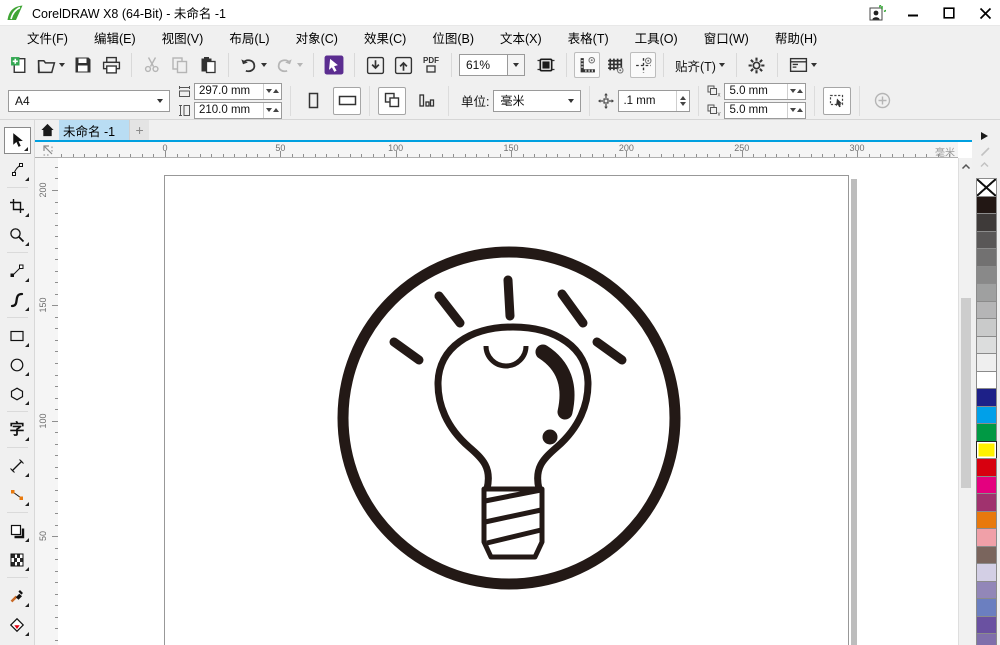 Image resolution: width=1000 pixels, height=645 pixels. I want to click on cut-icon, so click(152, 65).